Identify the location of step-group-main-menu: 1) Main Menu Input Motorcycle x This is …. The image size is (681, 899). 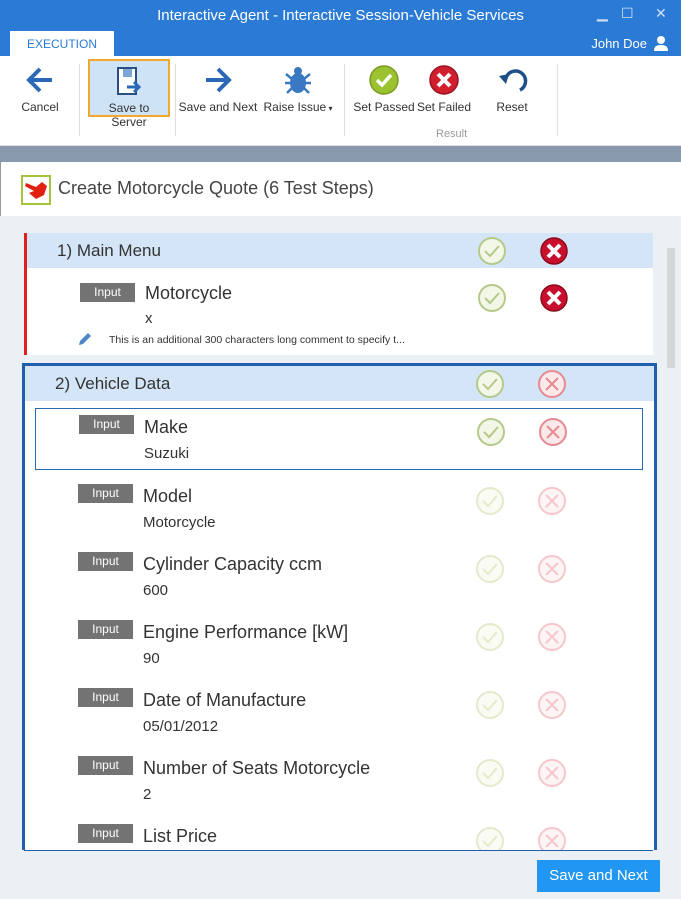
(338, 294).